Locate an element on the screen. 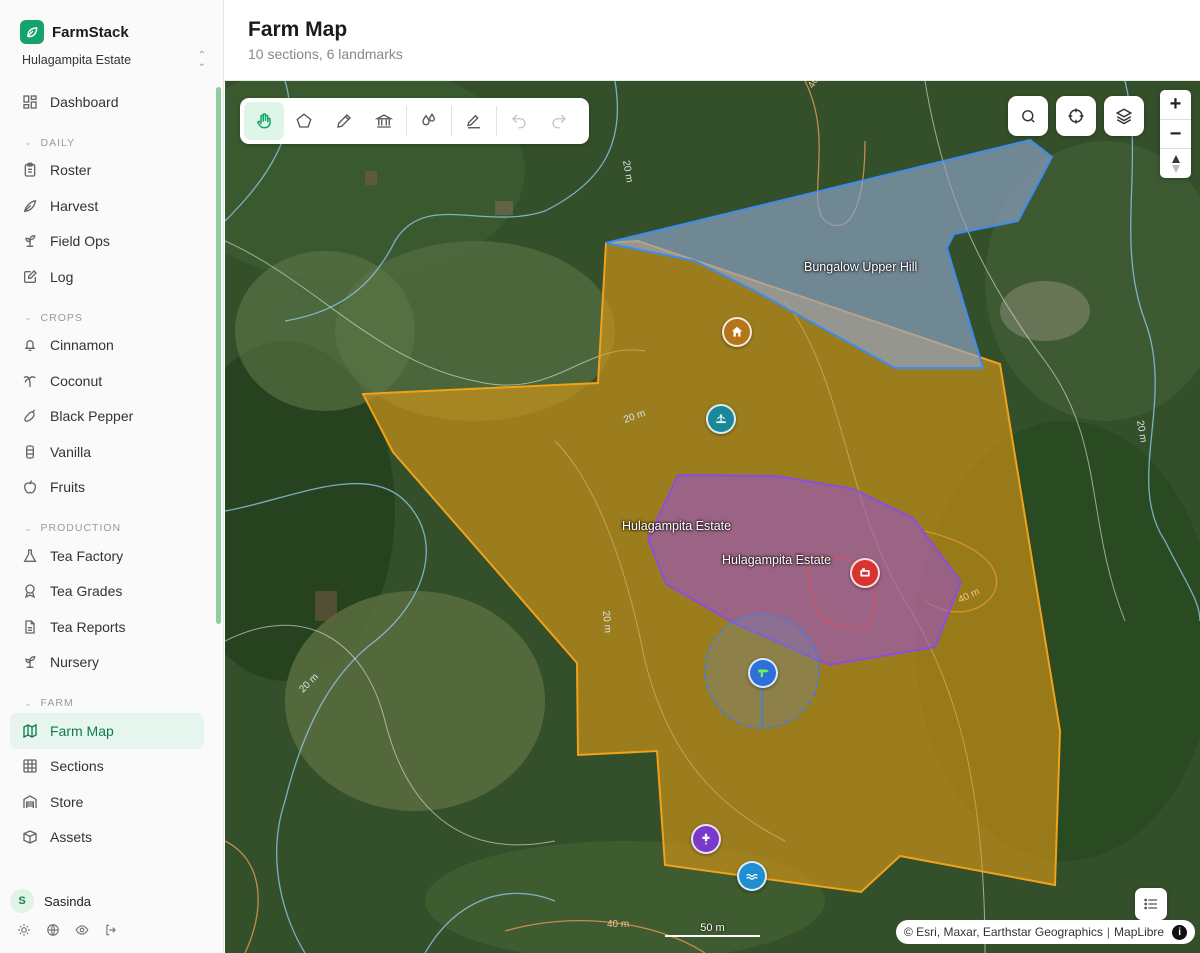 This screenshot has height=953, width=1200. globe-icon is located at coordinates (53, 930).